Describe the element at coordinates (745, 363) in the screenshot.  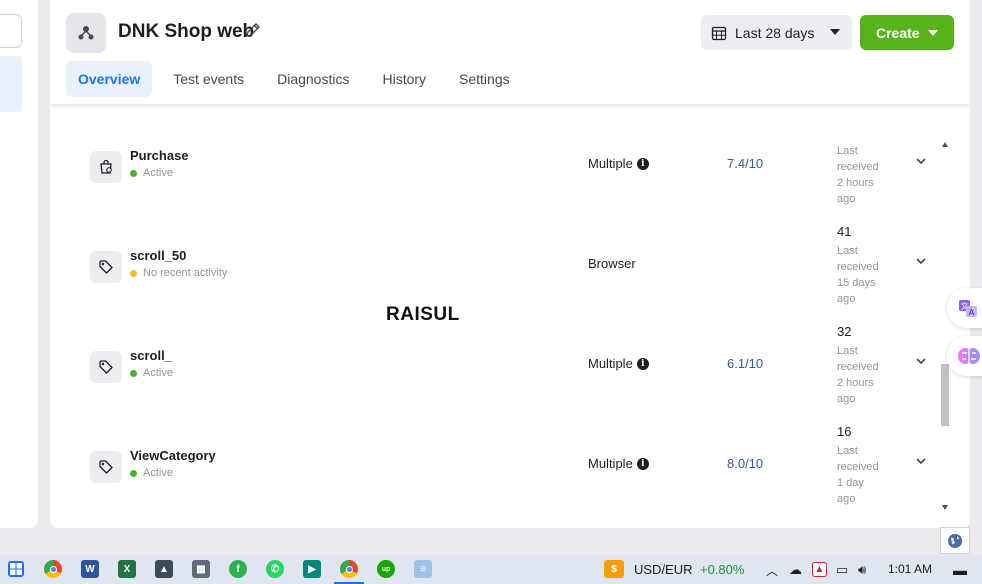
I see `event-match-quality: 6.1/10` at that location.